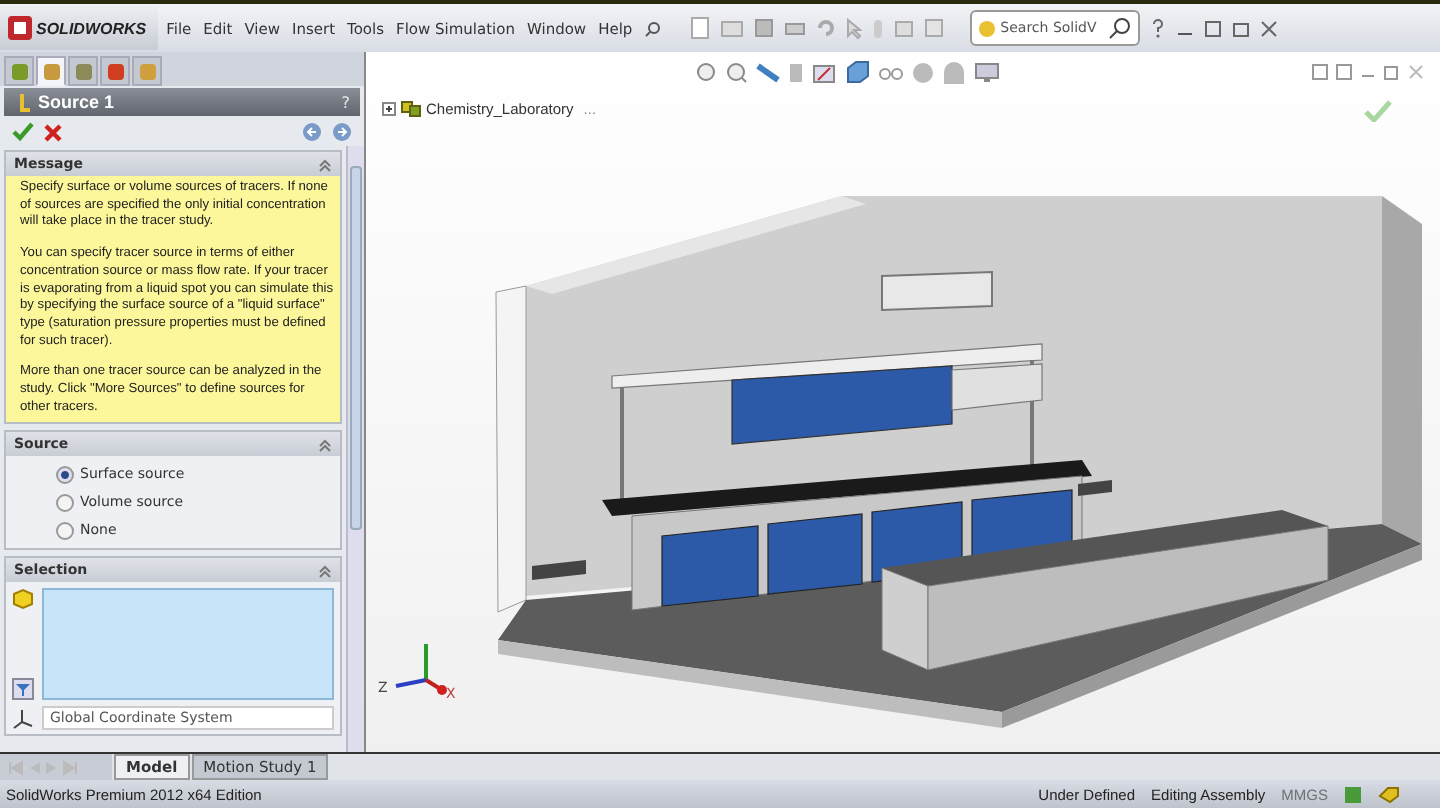 The width and height of the screenshot is (1440, 808). Describe the element at coordinates (312, 132) in the screenshot. I see `back-arrow-icon` at that location.